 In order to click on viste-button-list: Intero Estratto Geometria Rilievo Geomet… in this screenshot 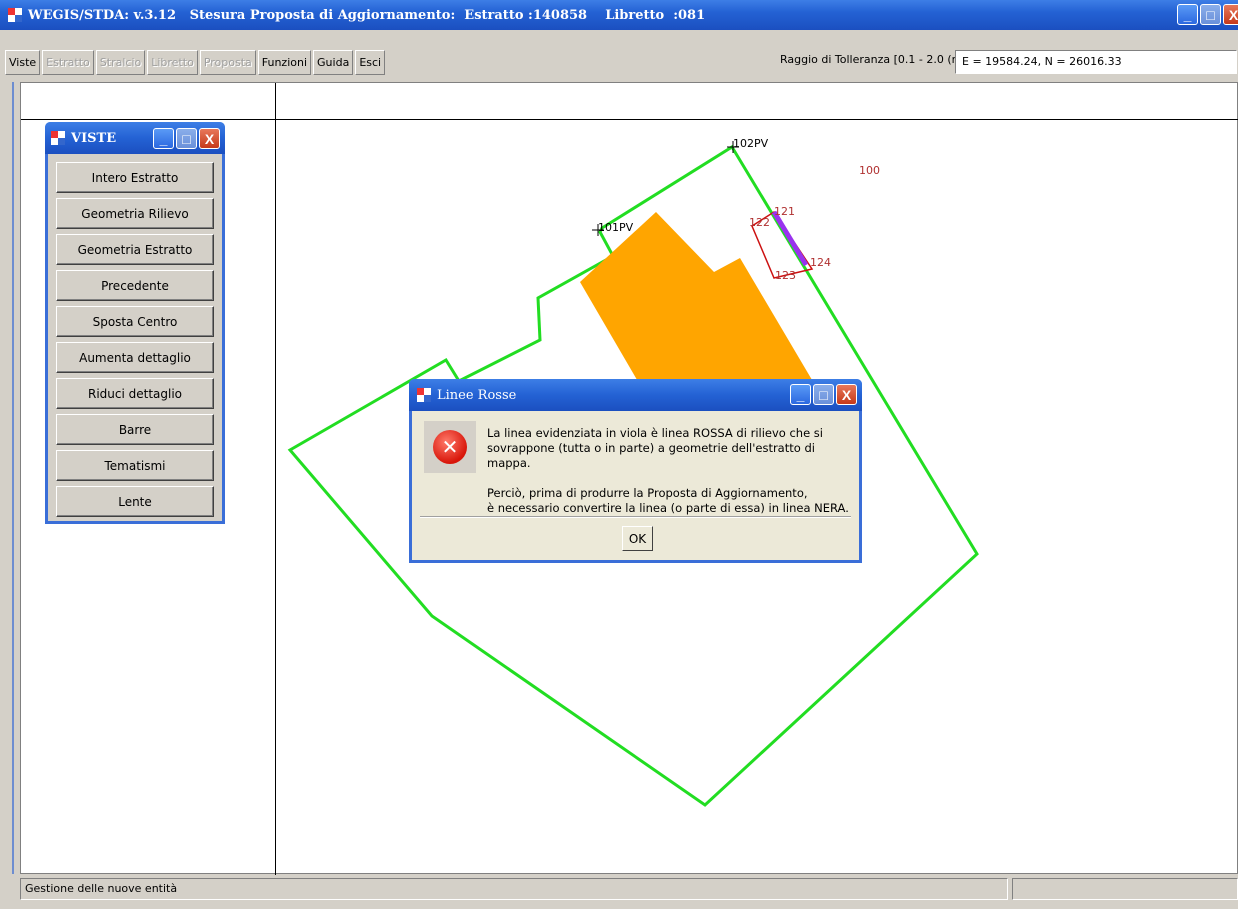, I will do `click(135, 335)`.